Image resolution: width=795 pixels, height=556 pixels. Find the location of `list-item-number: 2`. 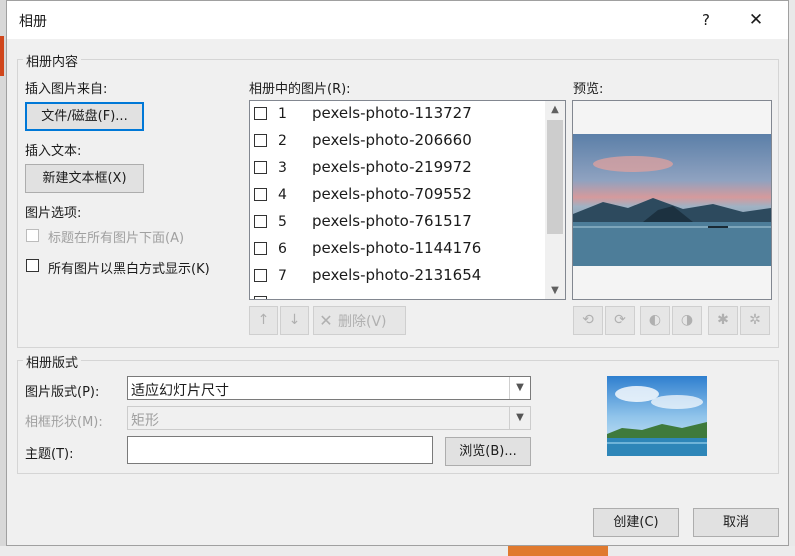

list-item-number: 2 is located at coordinates (282, 141).